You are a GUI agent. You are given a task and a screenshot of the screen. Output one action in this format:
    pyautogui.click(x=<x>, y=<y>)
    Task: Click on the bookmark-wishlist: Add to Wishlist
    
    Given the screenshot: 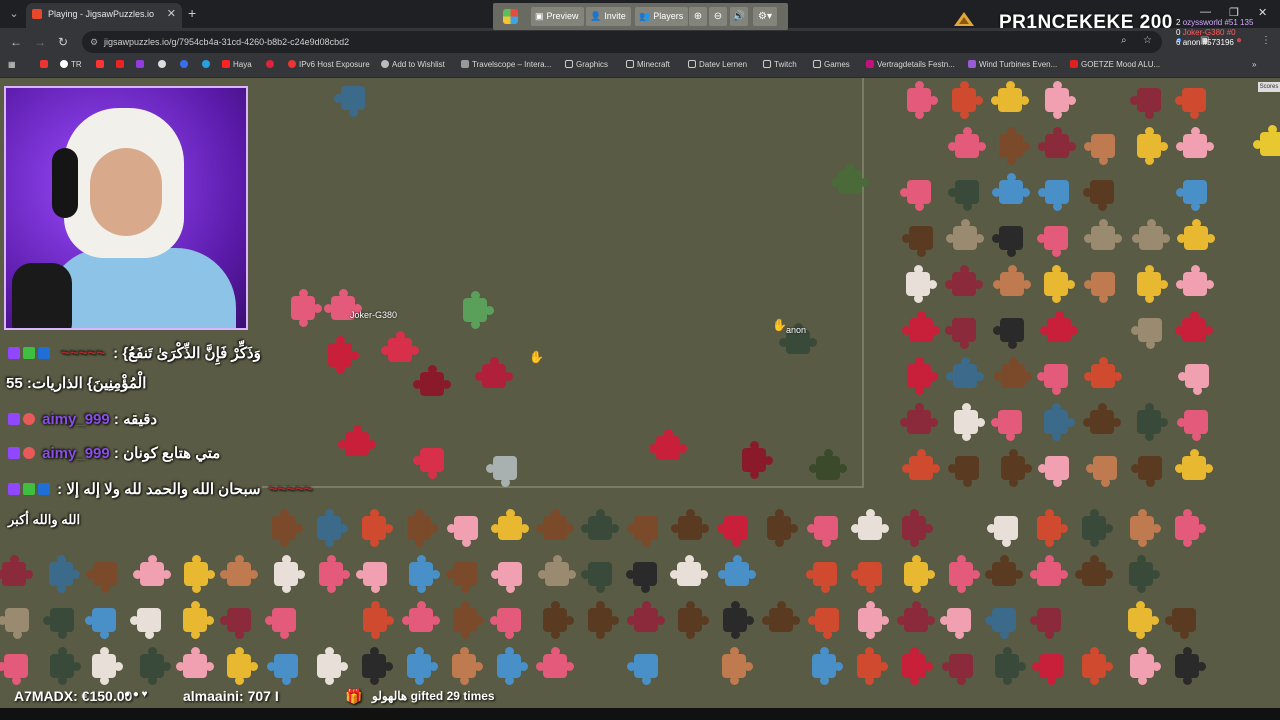 What is the action you would take?
    pyautogui.click(x=413, y=64)
    